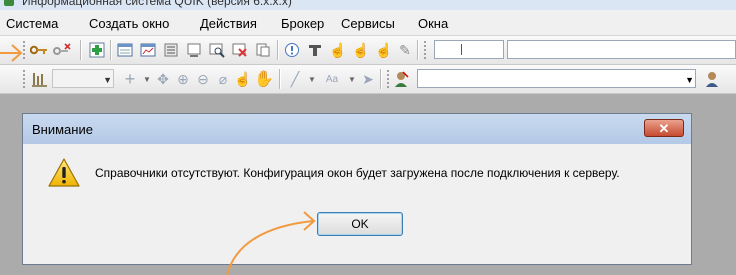  Describe the element at coordinates (223, 79) in the screenshot. I see `eraser-icon: ⌀` at that location.